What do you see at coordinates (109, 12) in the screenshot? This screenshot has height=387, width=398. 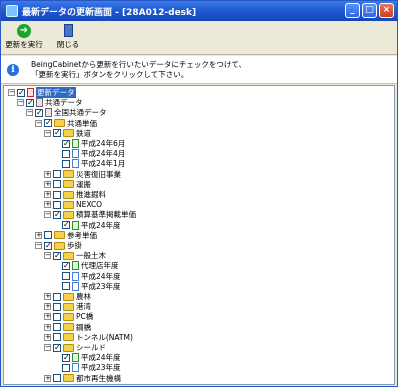 I see `window-title: 最新データの更新画面 - [28A012-desk]` at bounding box center [109, 12].